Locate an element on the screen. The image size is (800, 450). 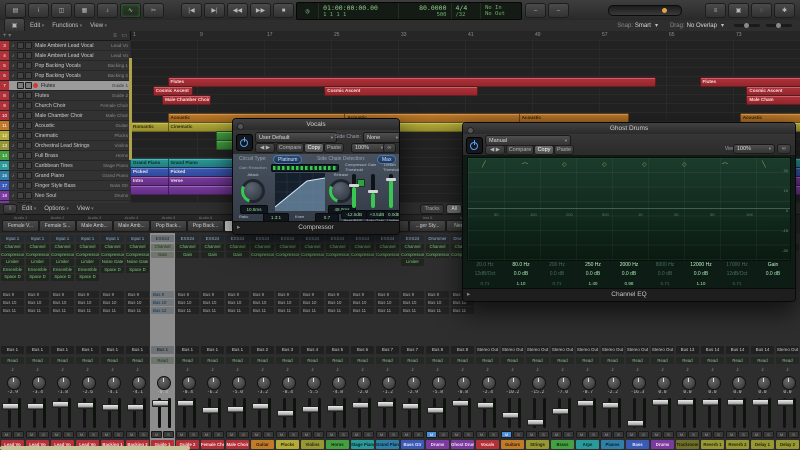
menu-edit: Edit ▾ is located at coordinates (37, 26).